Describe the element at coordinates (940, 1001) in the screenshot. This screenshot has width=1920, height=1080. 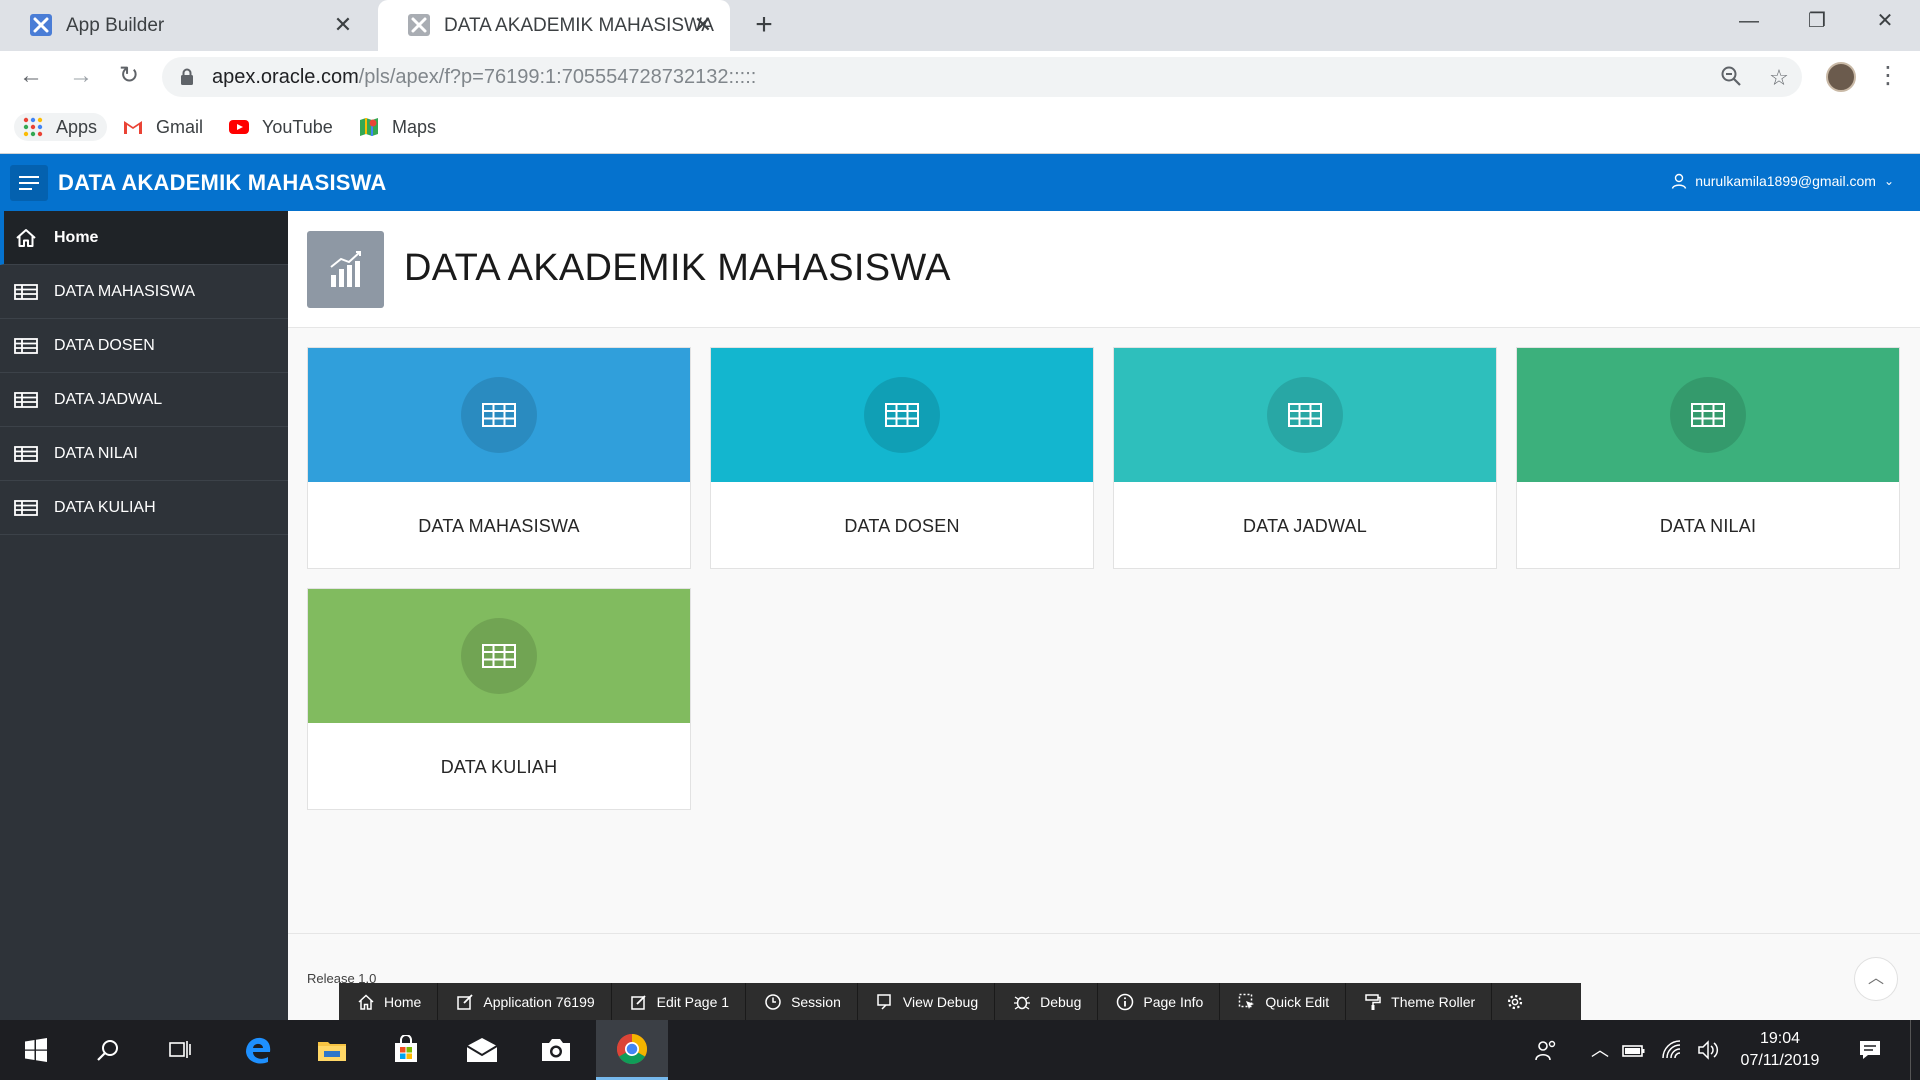
I see `dev-button-label: View Debug` at that location.